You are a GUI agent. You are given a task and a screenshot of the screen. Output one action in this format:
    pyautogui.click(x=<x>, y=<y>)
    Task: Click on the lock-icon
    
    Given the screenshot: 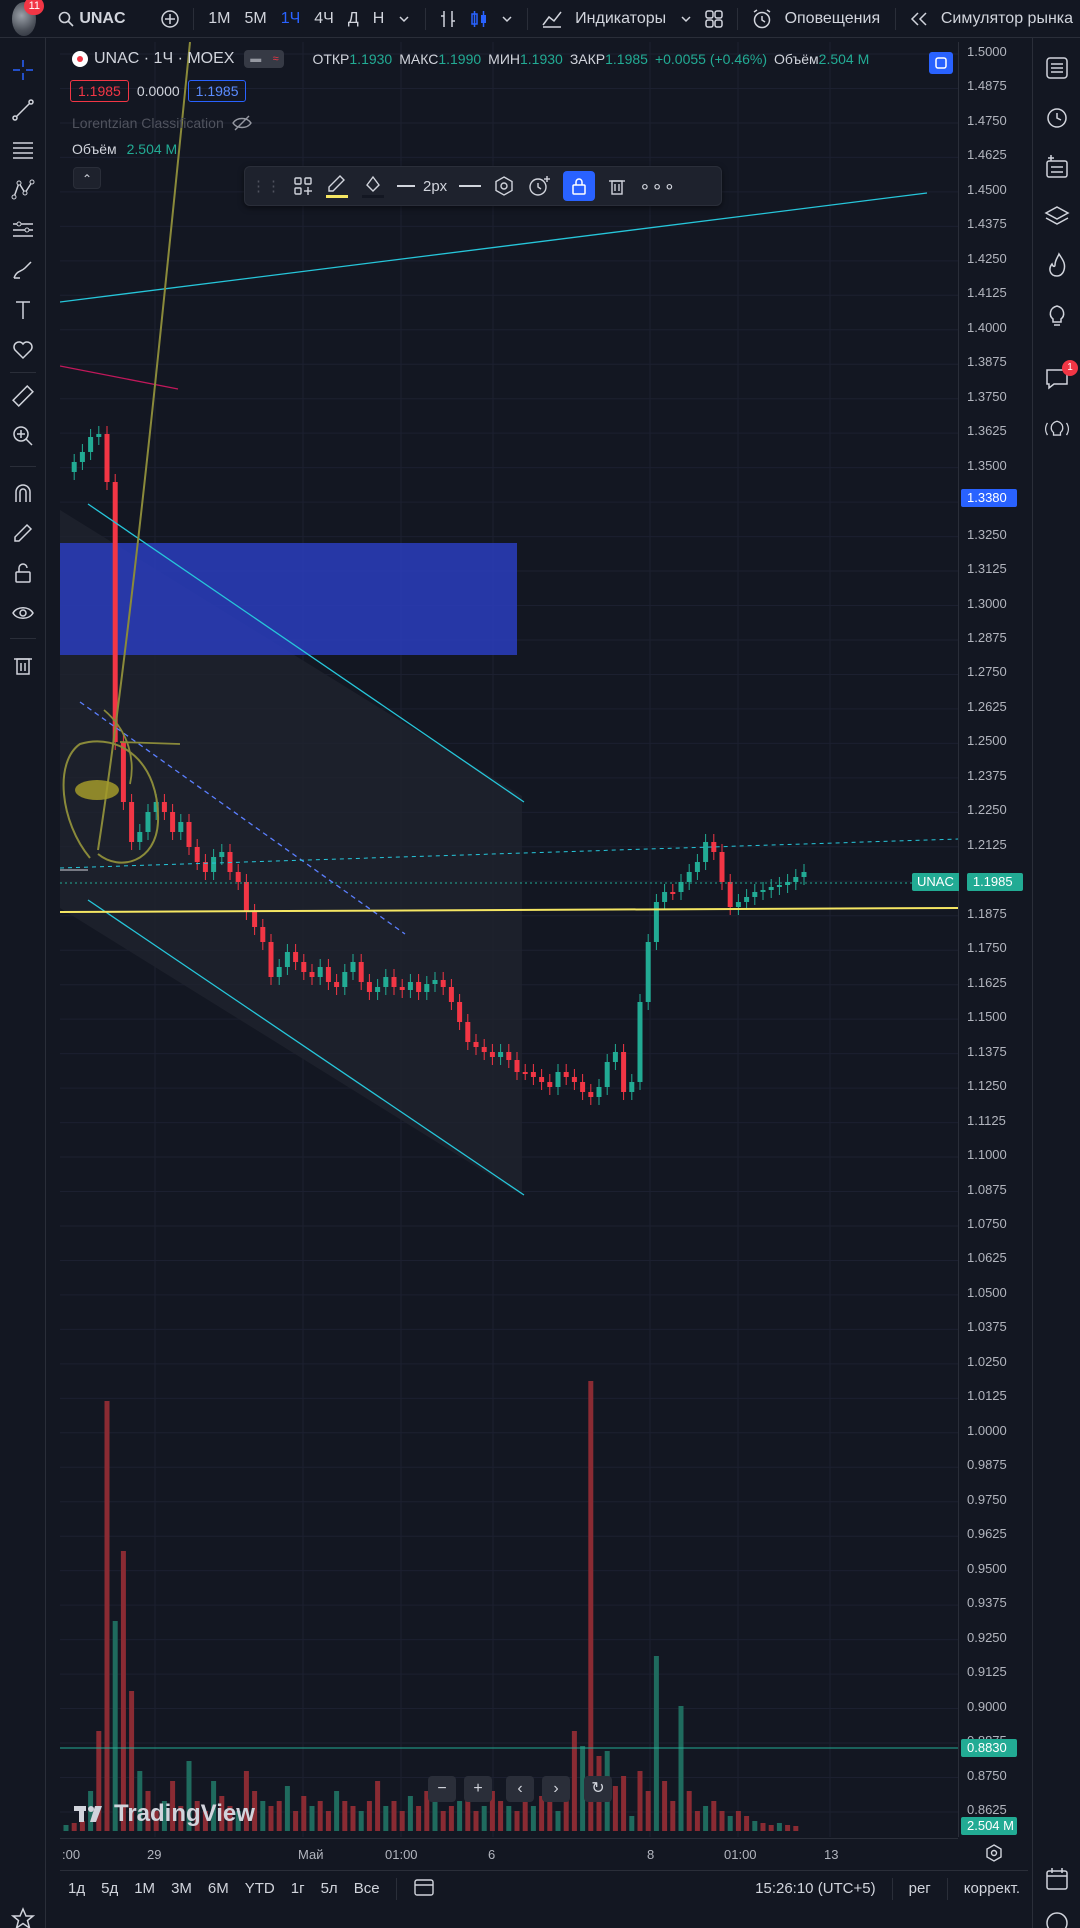 What is the action you would take?
    pyautogui.click(x=23, y=573)
    